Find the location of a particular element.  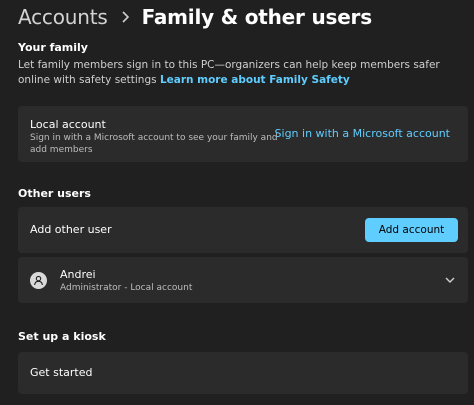

your-family-heading: Your family is located at coordinates (53, 47).